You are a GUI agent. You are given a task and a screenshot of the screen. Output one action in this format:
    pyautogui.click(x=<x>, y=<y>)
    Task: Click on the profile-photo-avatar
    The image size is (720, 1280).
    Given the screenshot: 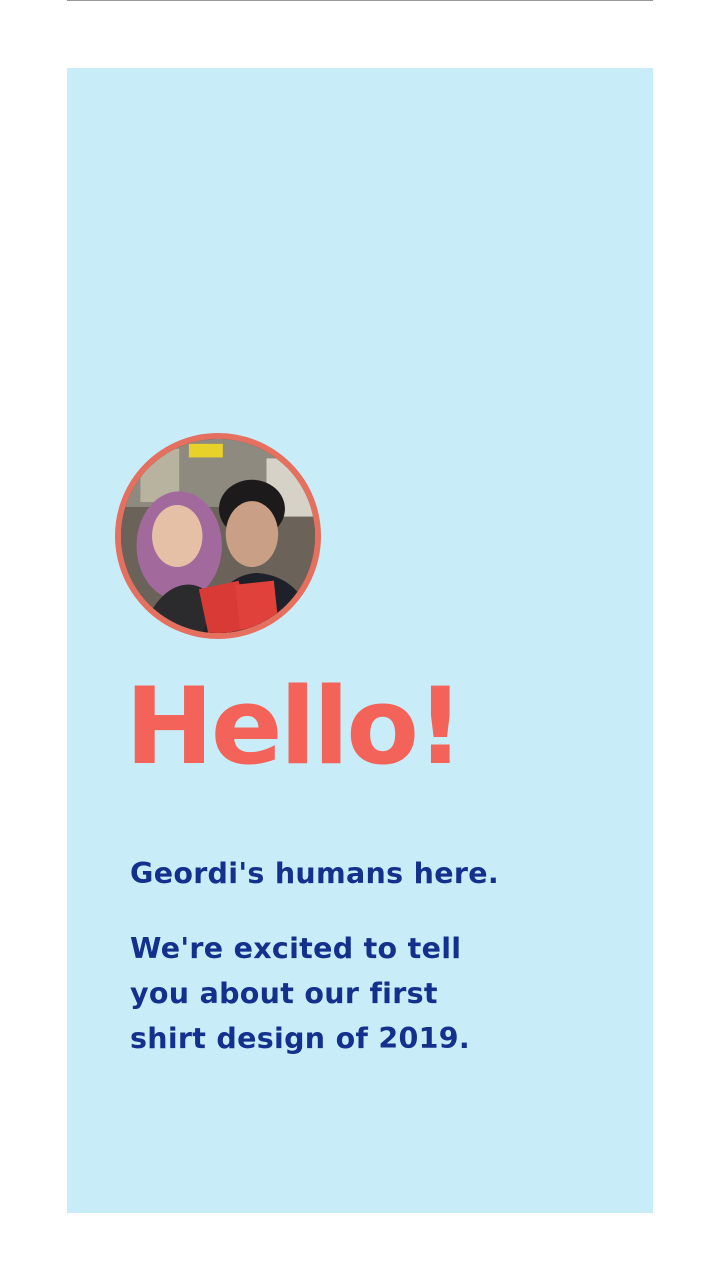 What is the action you would take?
    pyautogui.click(x=218, y=536)
    